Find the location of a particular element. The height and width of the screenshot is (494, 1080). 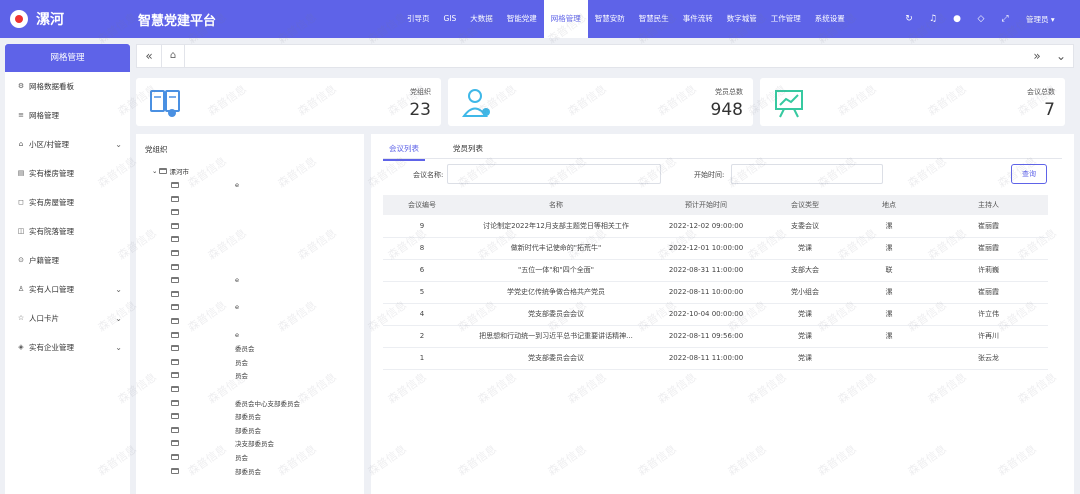

table-cell: 做新时代丰记使命的"拓荒牛" is located at coordinates (556, 248).